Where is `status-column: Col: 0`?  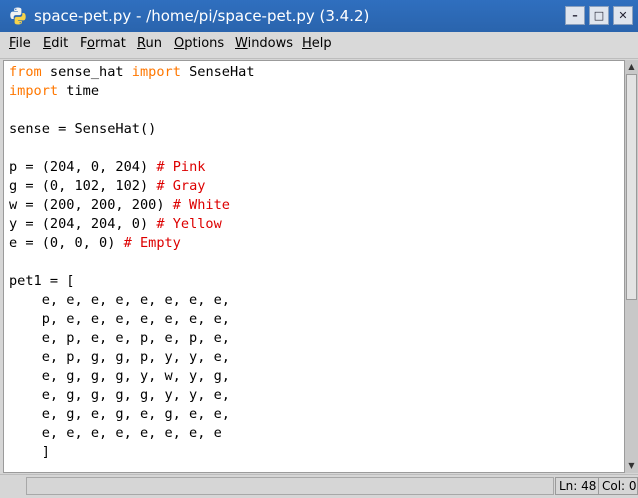
status-column: Col: 0 is located at coordinates (618, 486).